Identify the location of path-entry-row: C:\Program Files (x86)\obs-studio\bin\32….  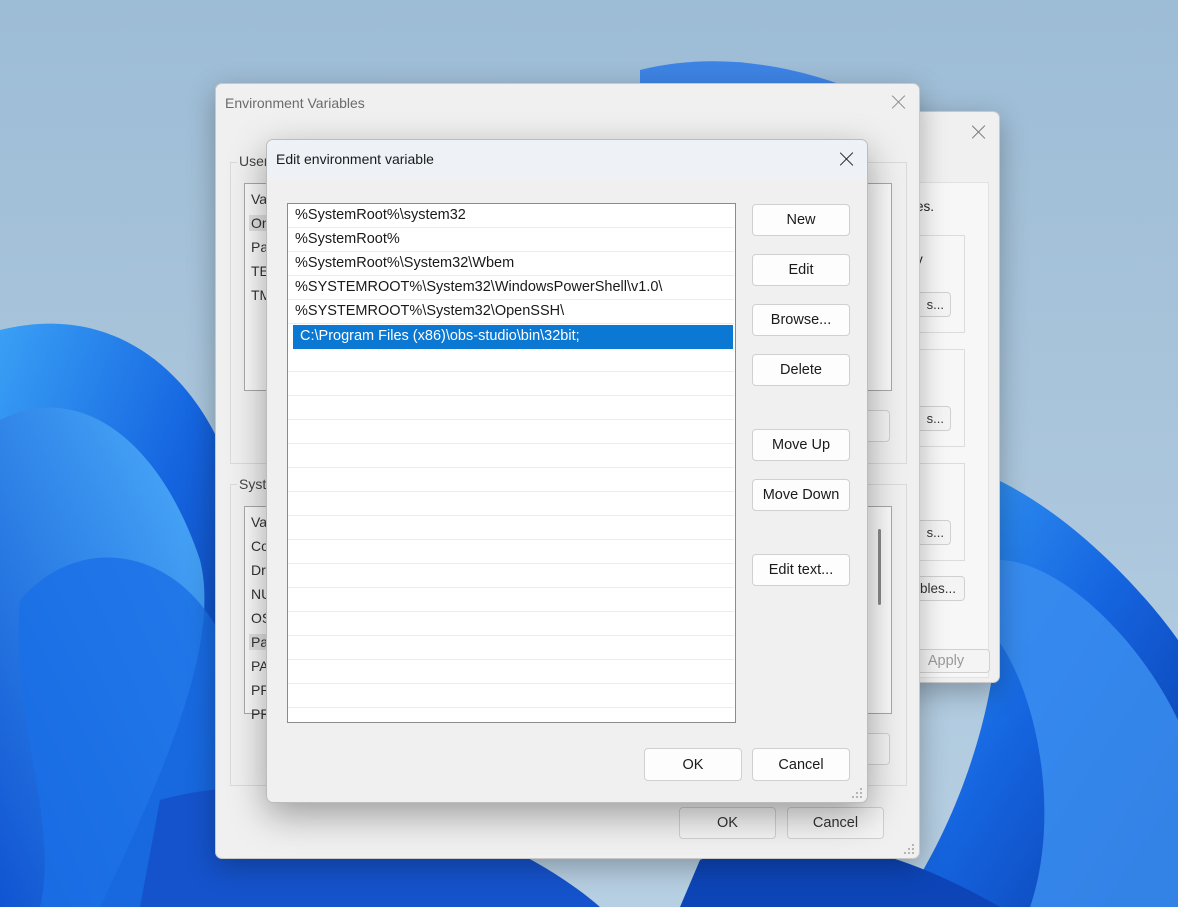
(513, 337).